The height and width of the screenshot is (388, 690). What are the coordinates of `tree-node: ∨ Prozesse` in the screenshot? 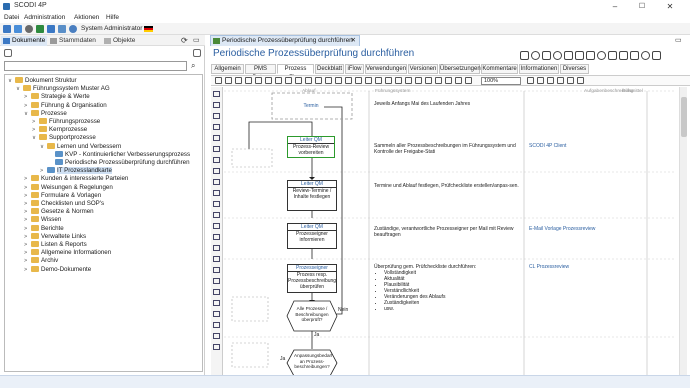 It's located at (45, 113).